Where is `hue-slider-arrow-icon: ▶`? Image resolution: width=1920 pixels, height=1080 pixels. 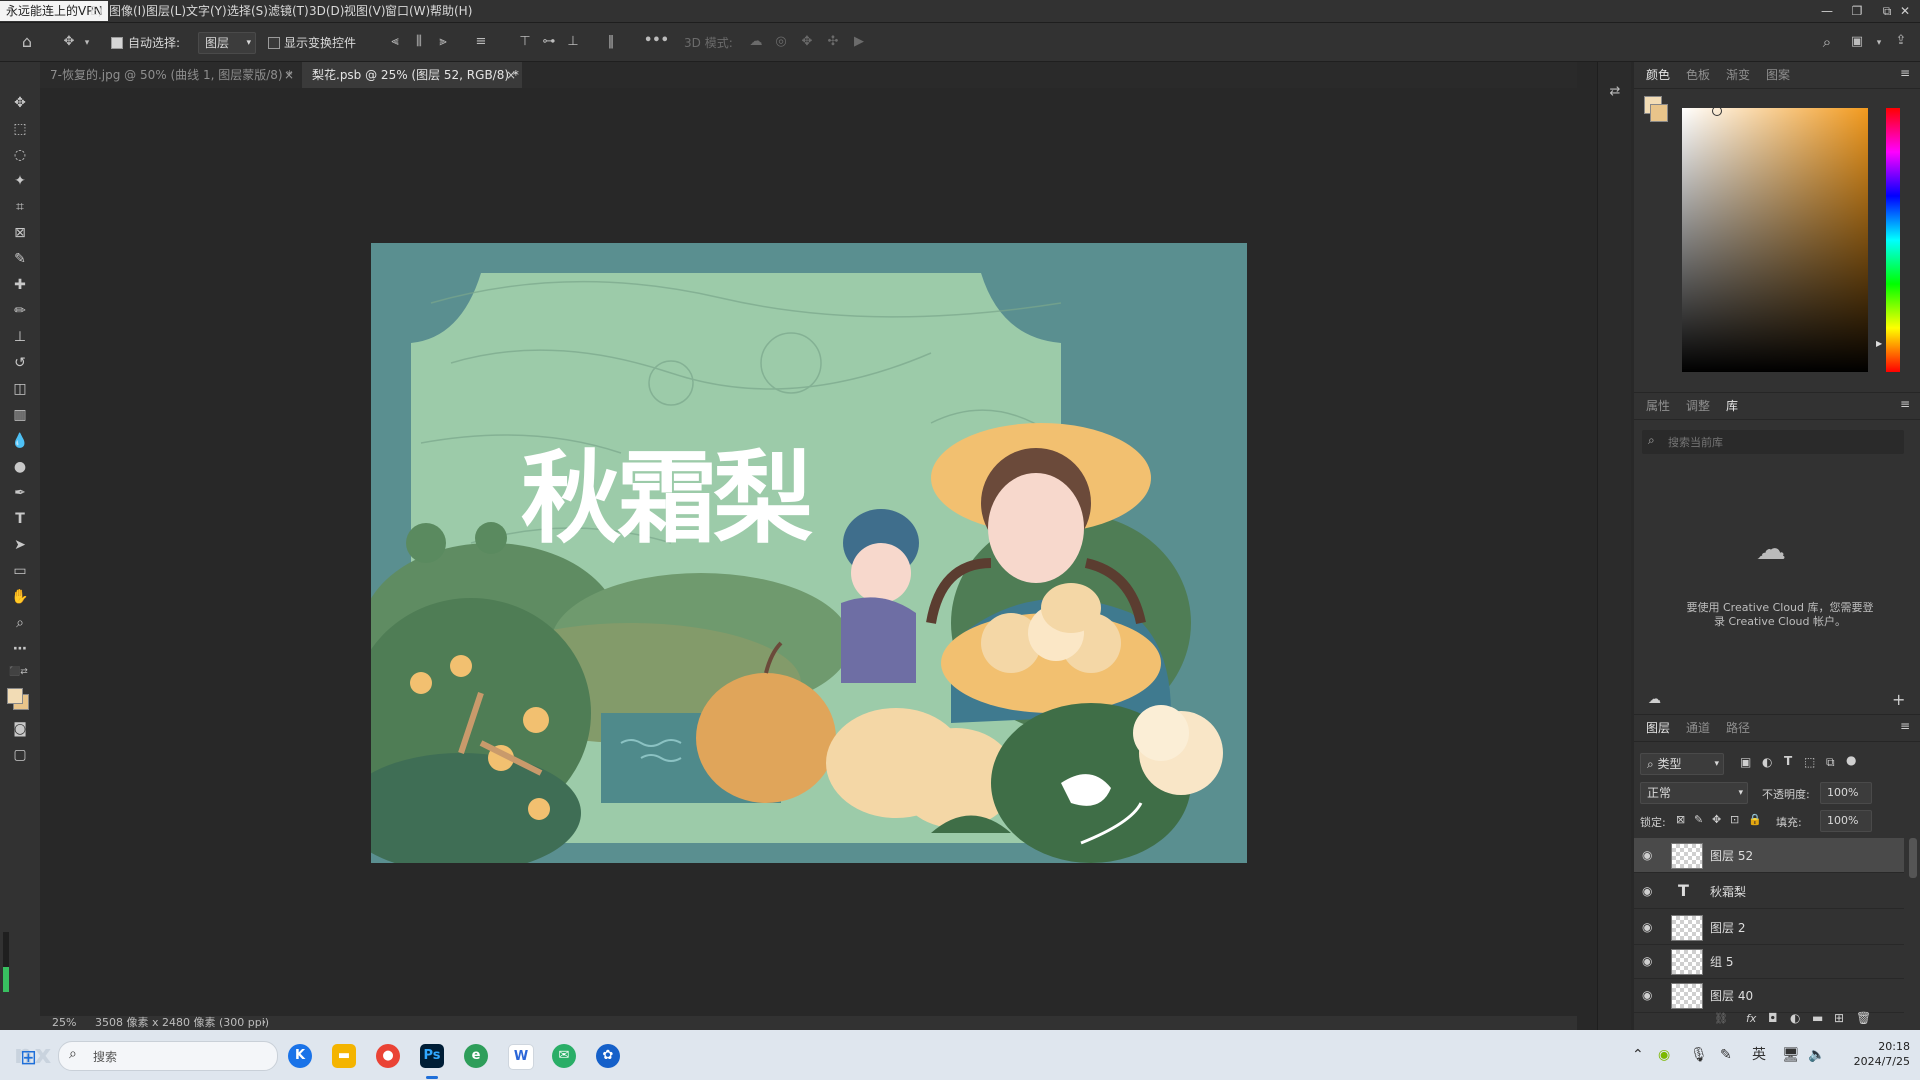
hue-slider-arrow-icon: ▶ is located at coordinates (1879, 343).